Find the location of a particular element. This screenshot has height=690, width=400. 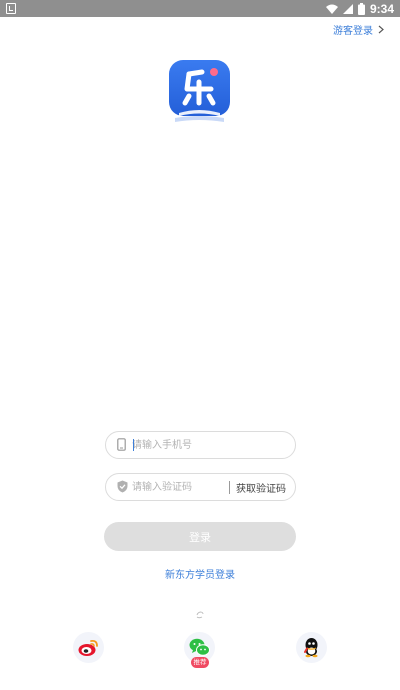

recommended-badge: 推荐 is located at coordinates (200, 662).